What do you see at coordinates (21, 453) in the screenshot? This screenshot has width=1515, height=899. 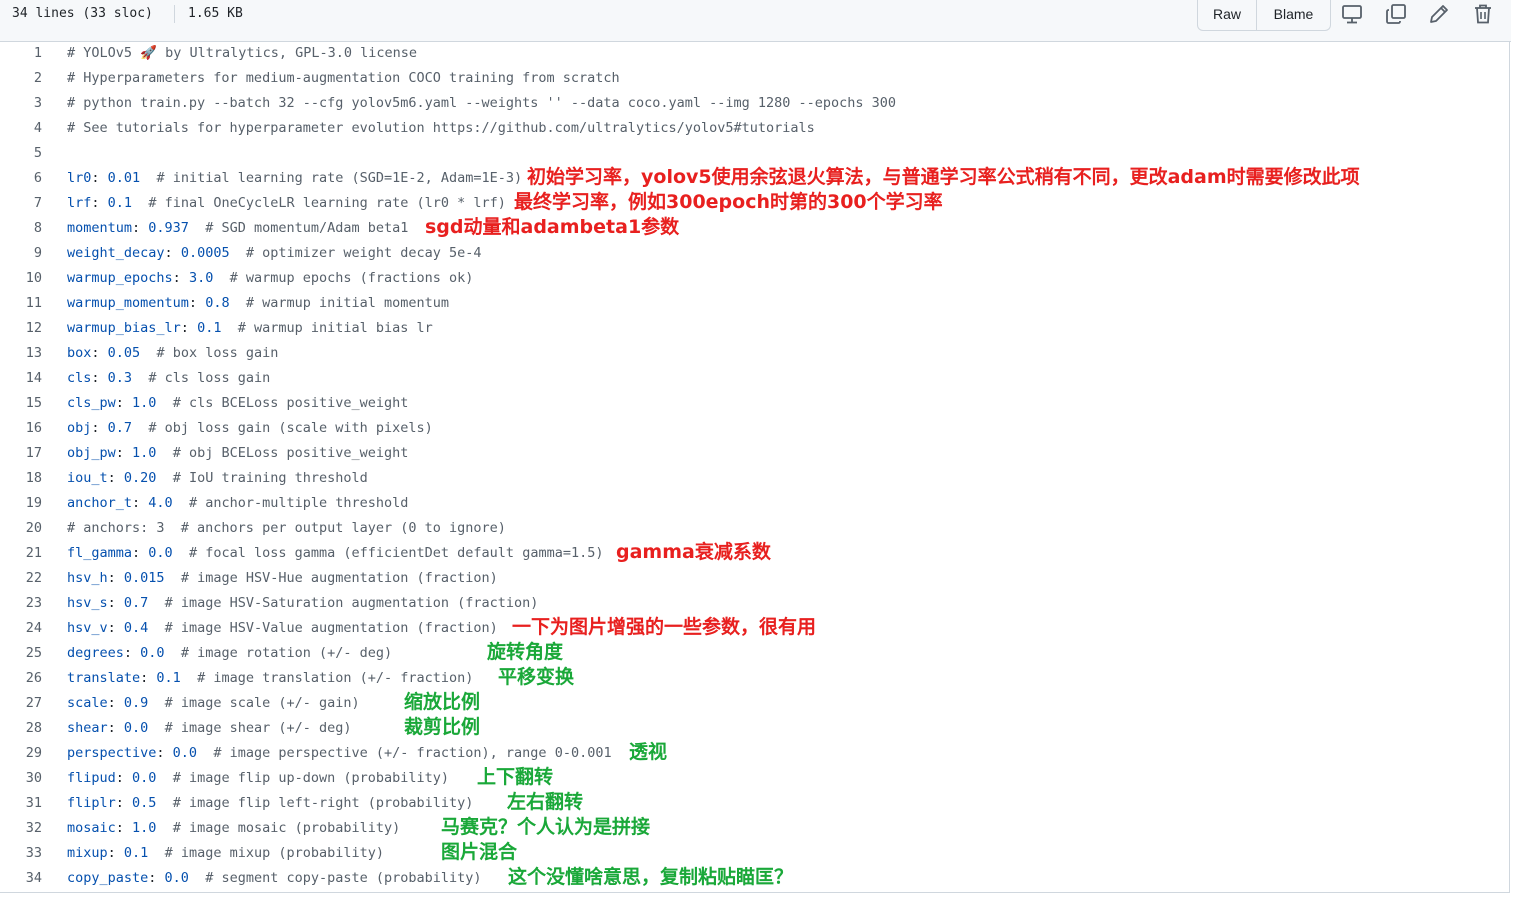 I see `line-number: 17` at bounding box center [21, 453].